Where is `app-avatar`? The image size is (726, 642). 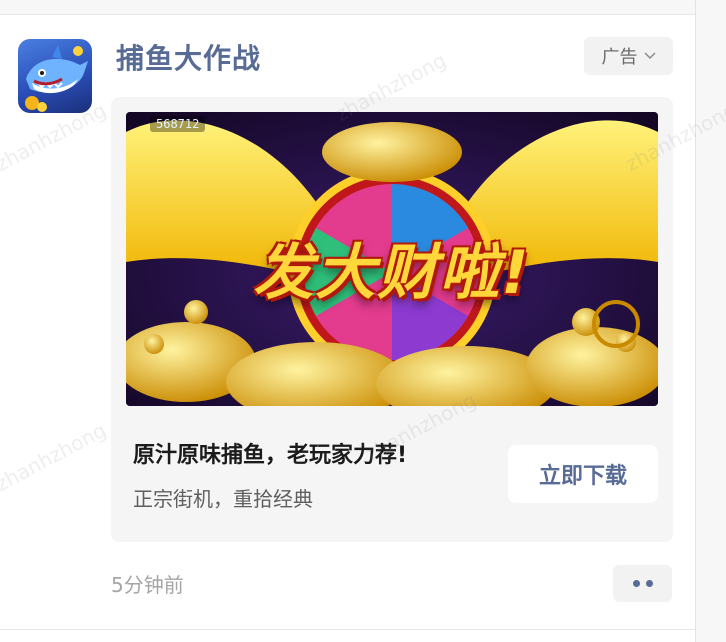 app-avatar is located at coordinates (55, 76).